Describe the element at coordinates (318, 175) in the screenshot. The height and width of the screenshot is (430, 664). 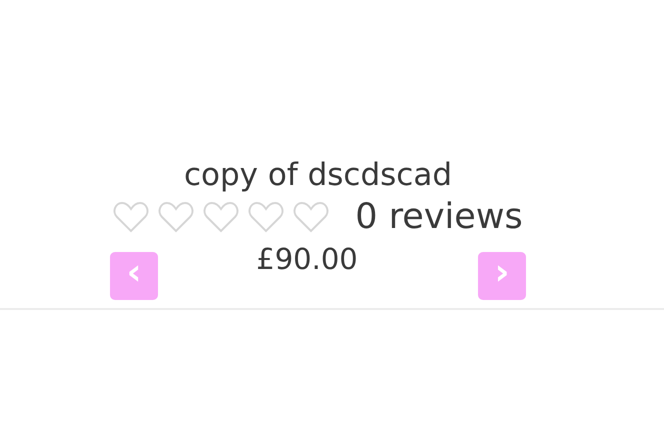
I see `product-title: copy of dscdscad` at that location.